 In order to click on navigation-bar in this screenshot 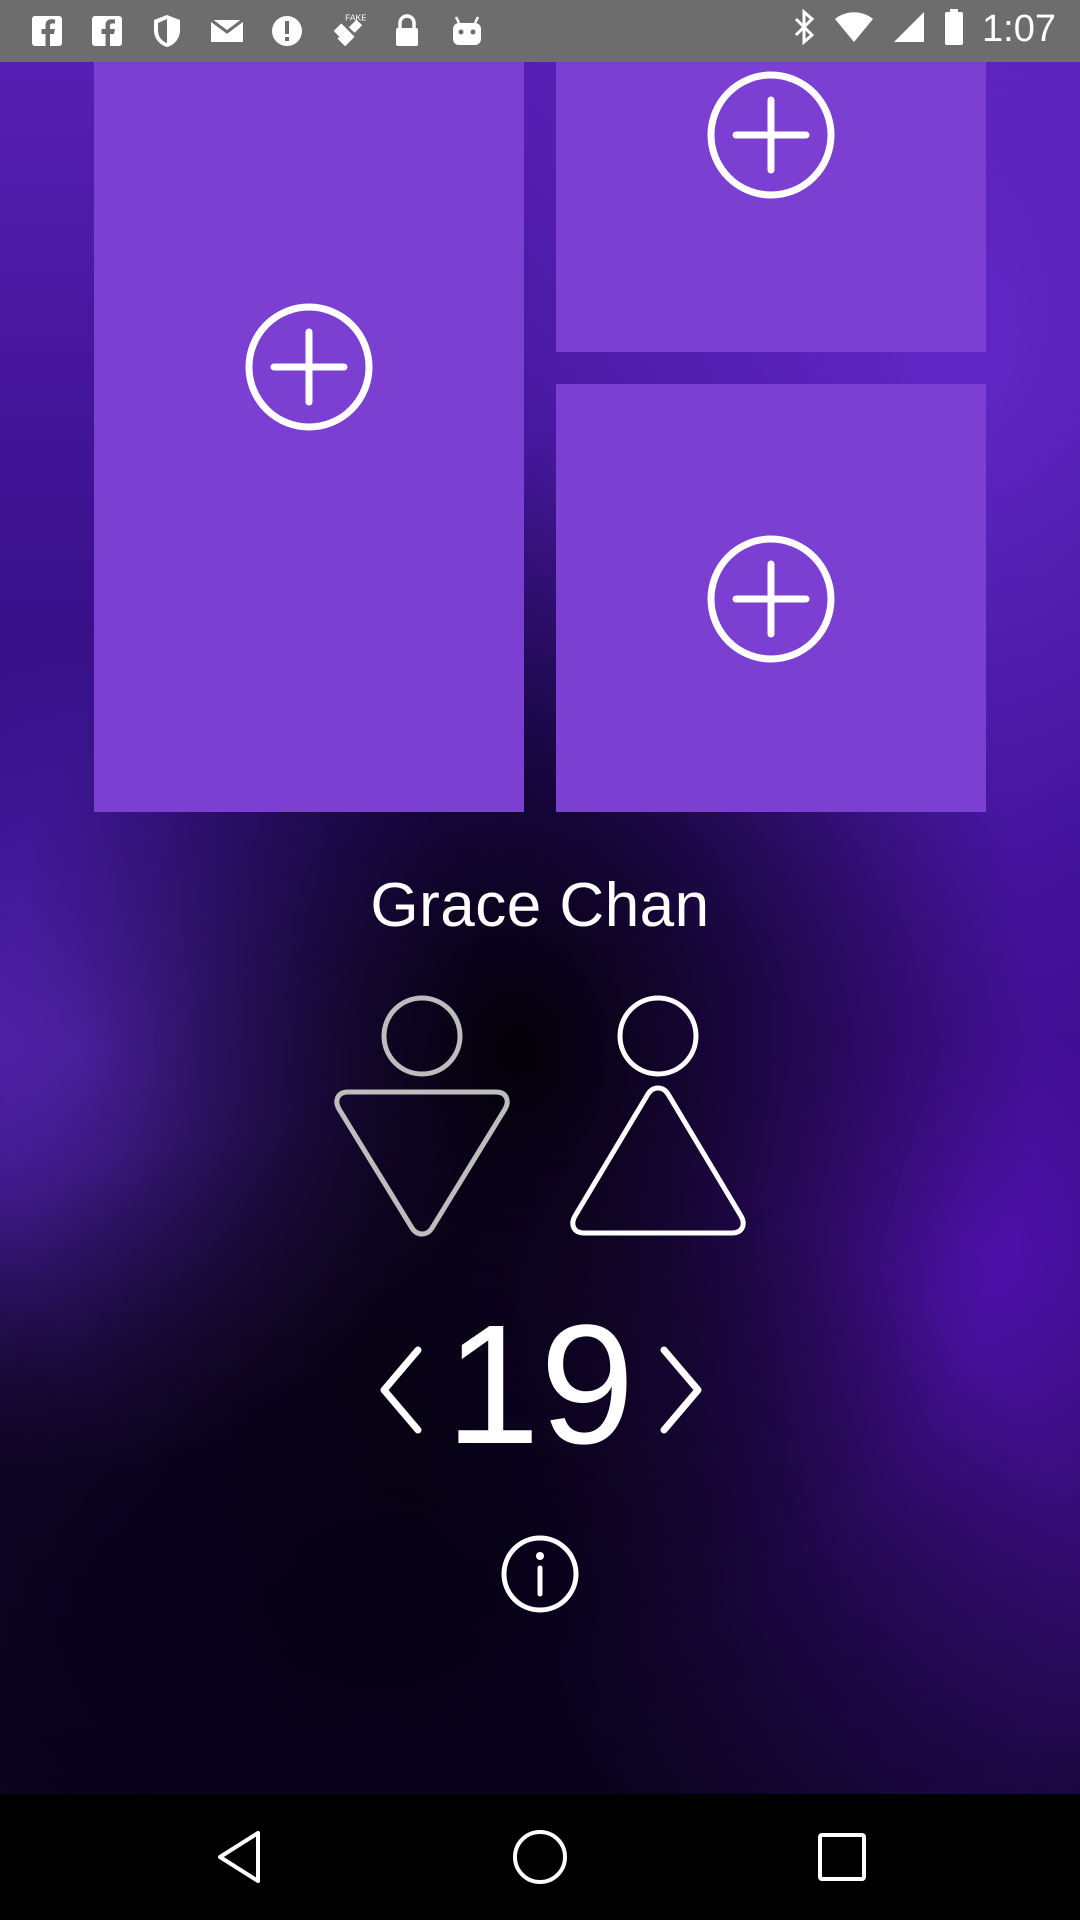, I will do `click(540, 1857)`.